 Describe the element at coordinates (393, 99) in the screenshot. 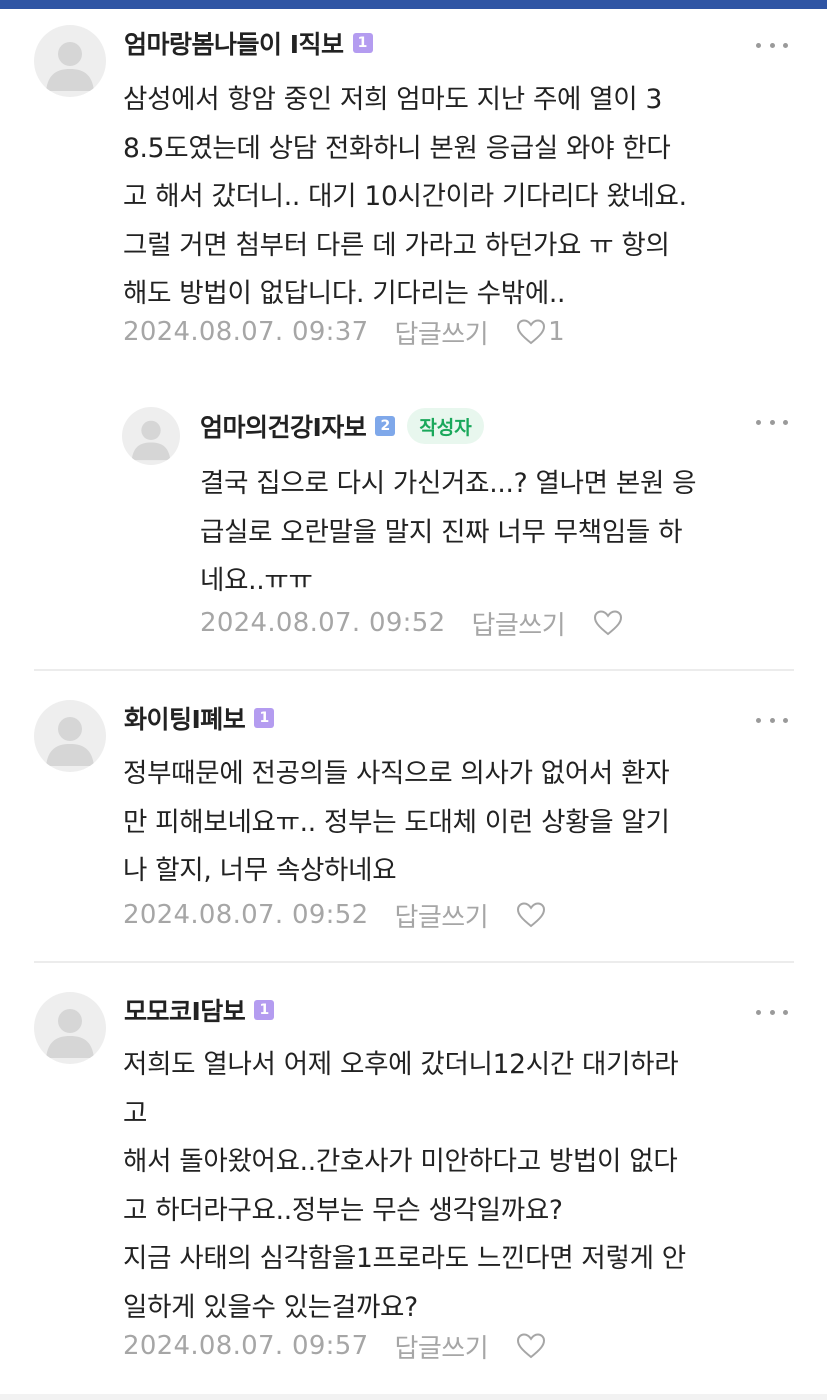

I see `text-line: 삼성에서 항암 중인 저희 엄마도 지난 주에 열이 3` at that location.